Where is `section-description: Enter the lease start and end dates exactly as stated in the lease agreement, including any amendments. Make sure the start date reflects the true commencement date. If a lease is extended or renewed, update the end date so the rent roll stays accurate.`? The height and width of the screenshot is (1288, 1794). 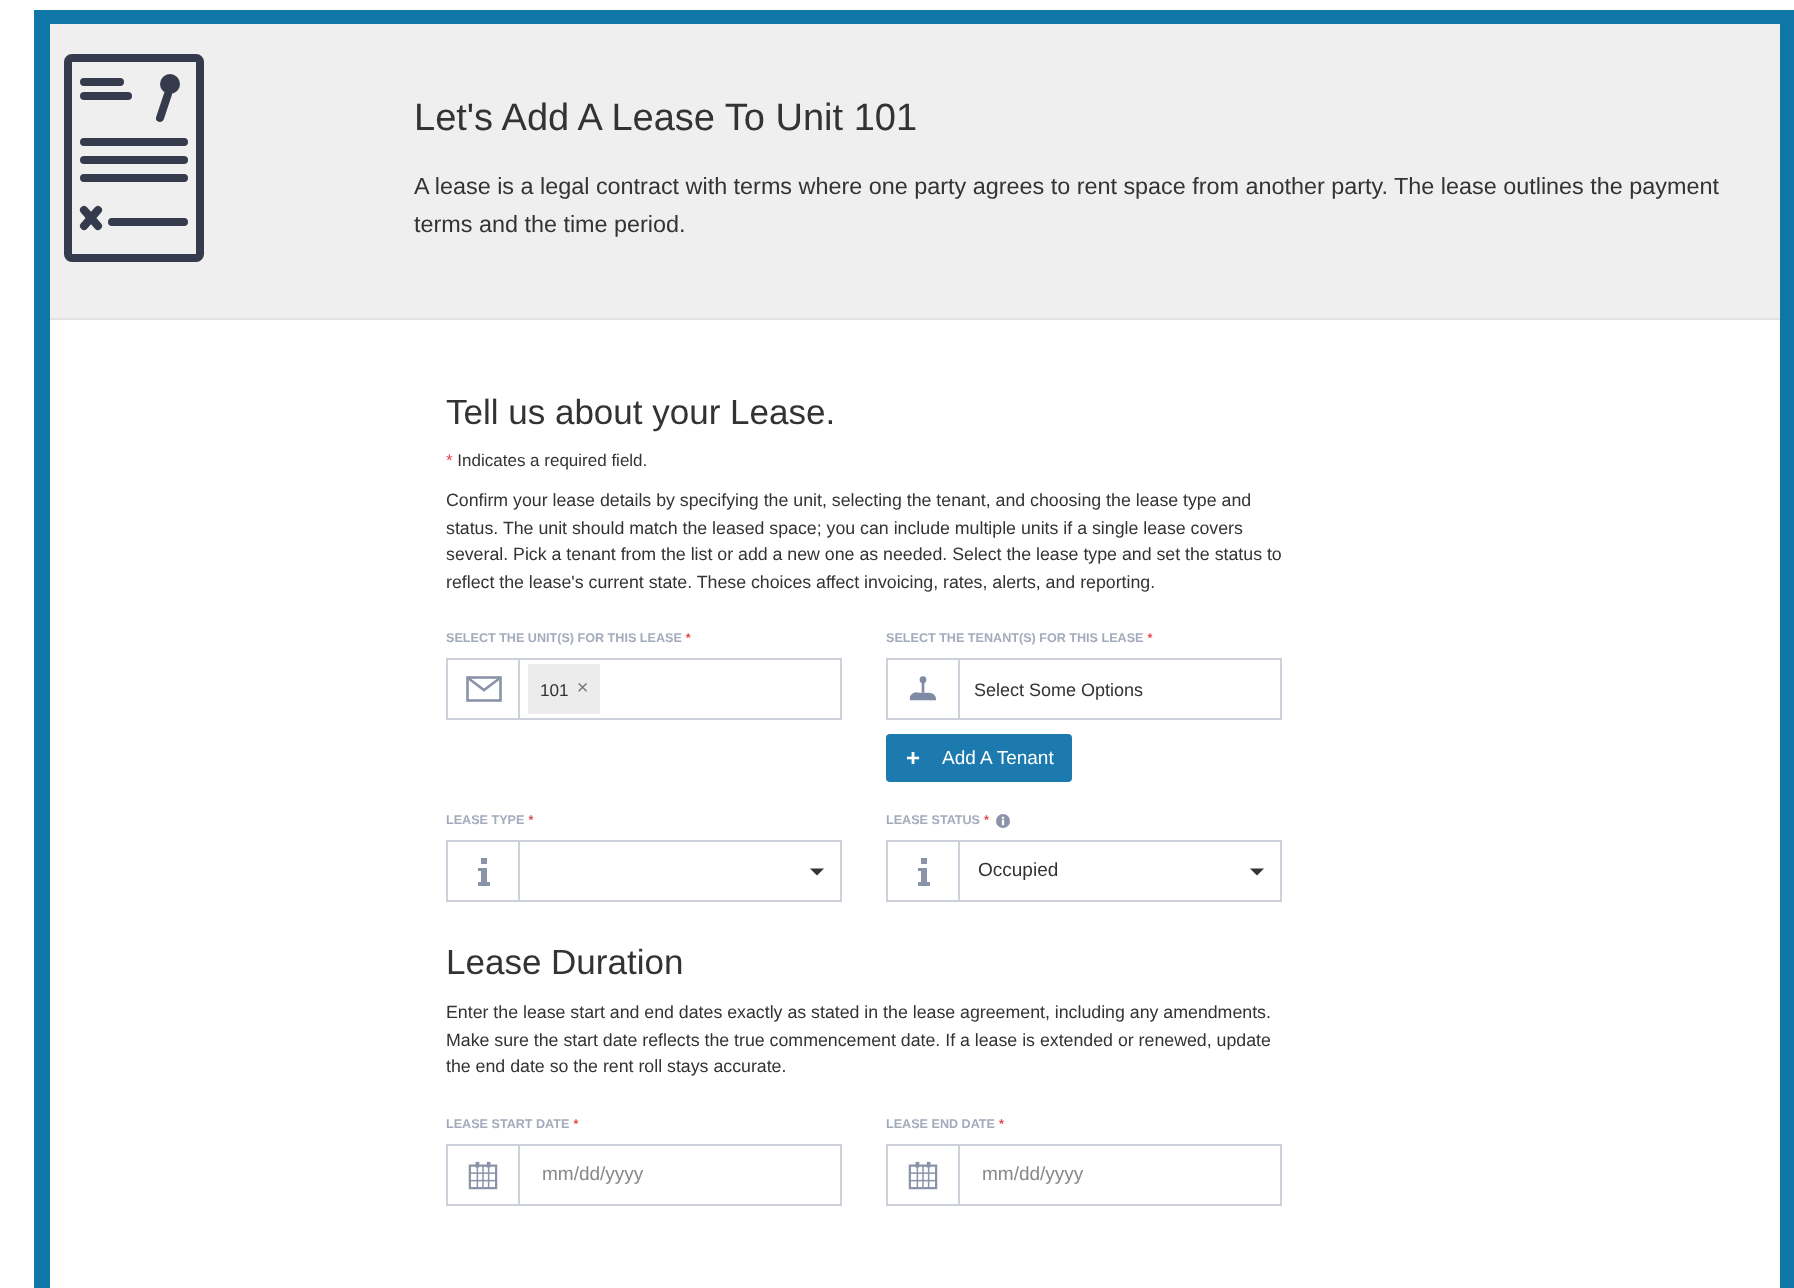 section-description: Enter the lease start and end dates exactly as stated in the lease agreement, including any amendments. Make sure the start date reflects the true commencement date. If a lease is extended or renewed, update the end date so the rent roll stays accurate. is located at coordinates (859, 1040).